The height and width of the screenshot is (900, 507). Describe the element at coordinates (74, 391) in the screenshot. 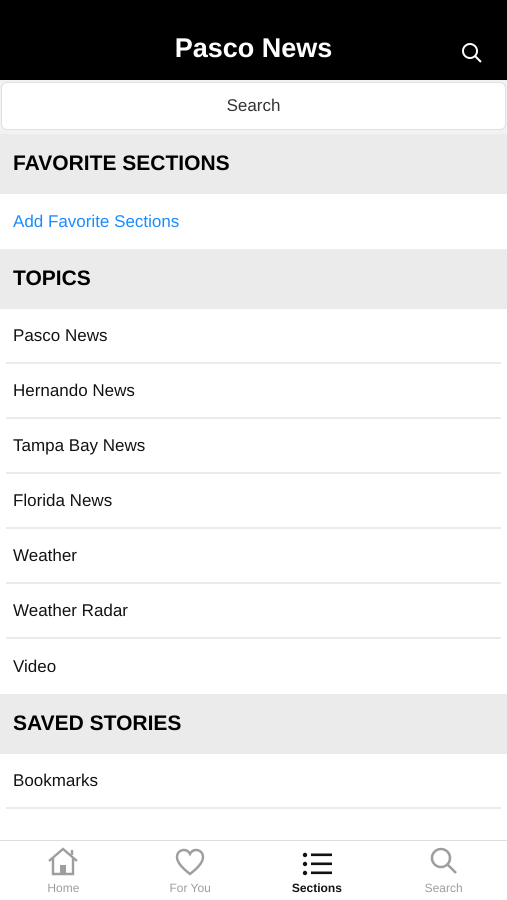

I see `section-item: Hernando News` at that location.